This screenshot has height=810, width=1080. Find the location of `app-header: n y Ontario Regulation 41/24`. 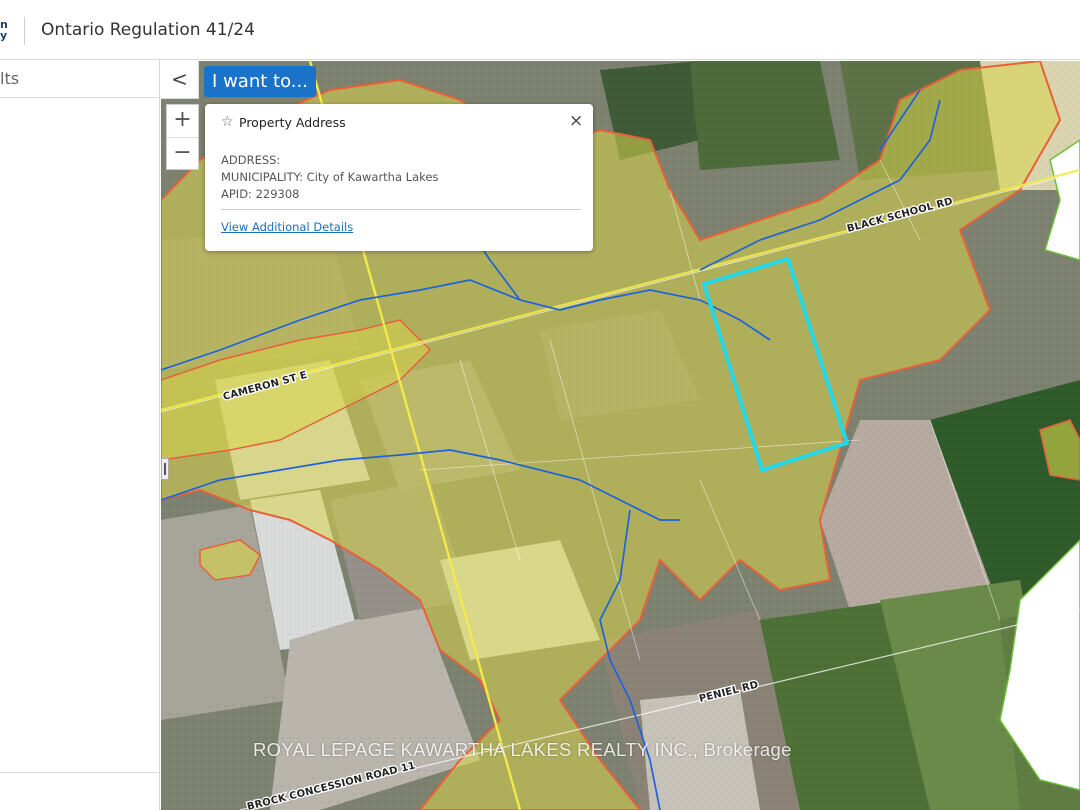

app-header: n y Ontario Regulation 41/24 is located at coordinates (540, 30).